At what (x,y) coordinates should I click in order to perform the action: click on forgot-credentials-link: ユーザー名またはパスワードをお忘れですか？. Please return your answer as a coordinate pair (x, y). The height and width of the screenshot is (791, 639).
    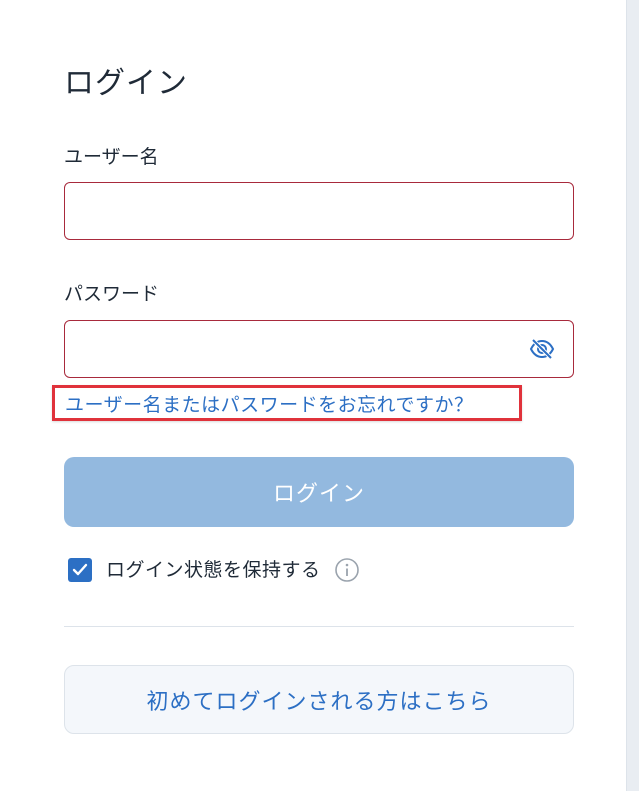
    Looking at the image, I should click on (269, 405).